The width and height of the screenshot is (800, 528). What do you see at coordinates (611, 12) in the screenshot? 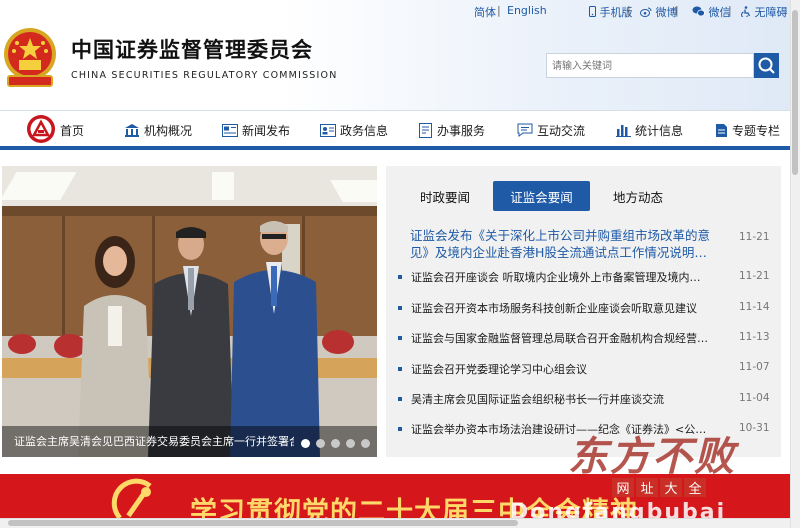
I see `mobile-link: 手机版` at bounding box center [611, 12].